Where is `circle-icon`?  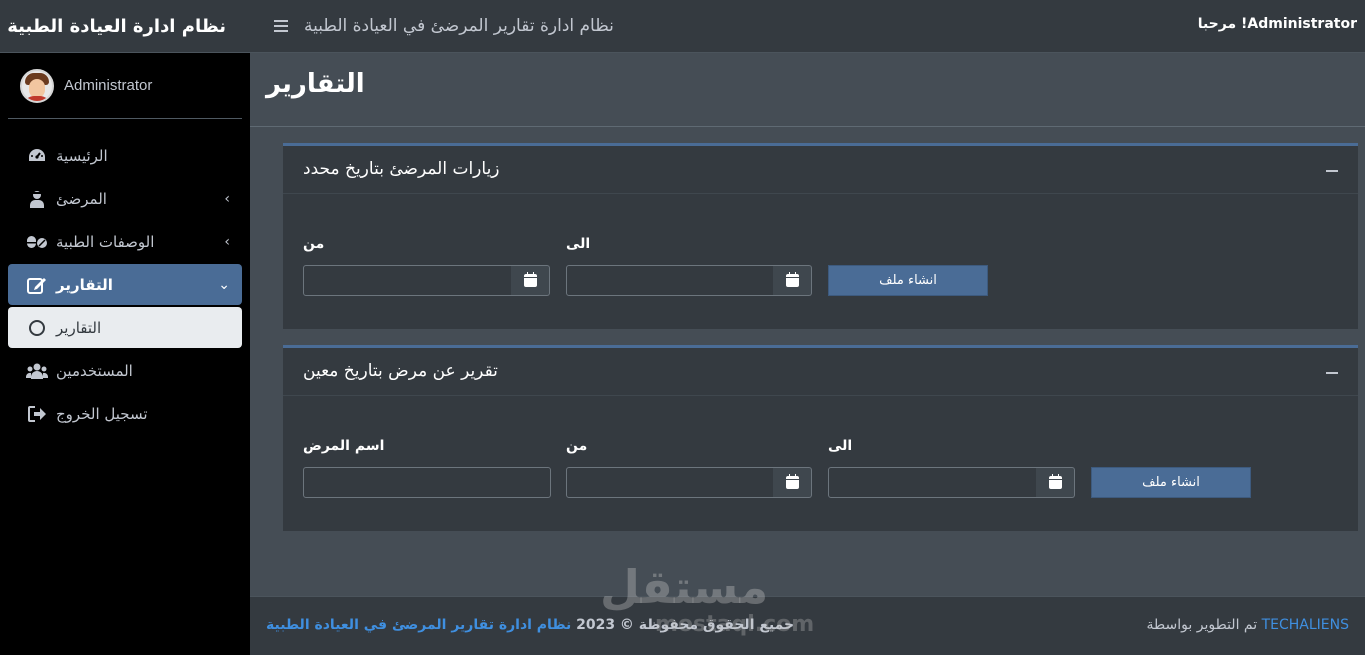 circle-icon is located at coordinates (37, 328).